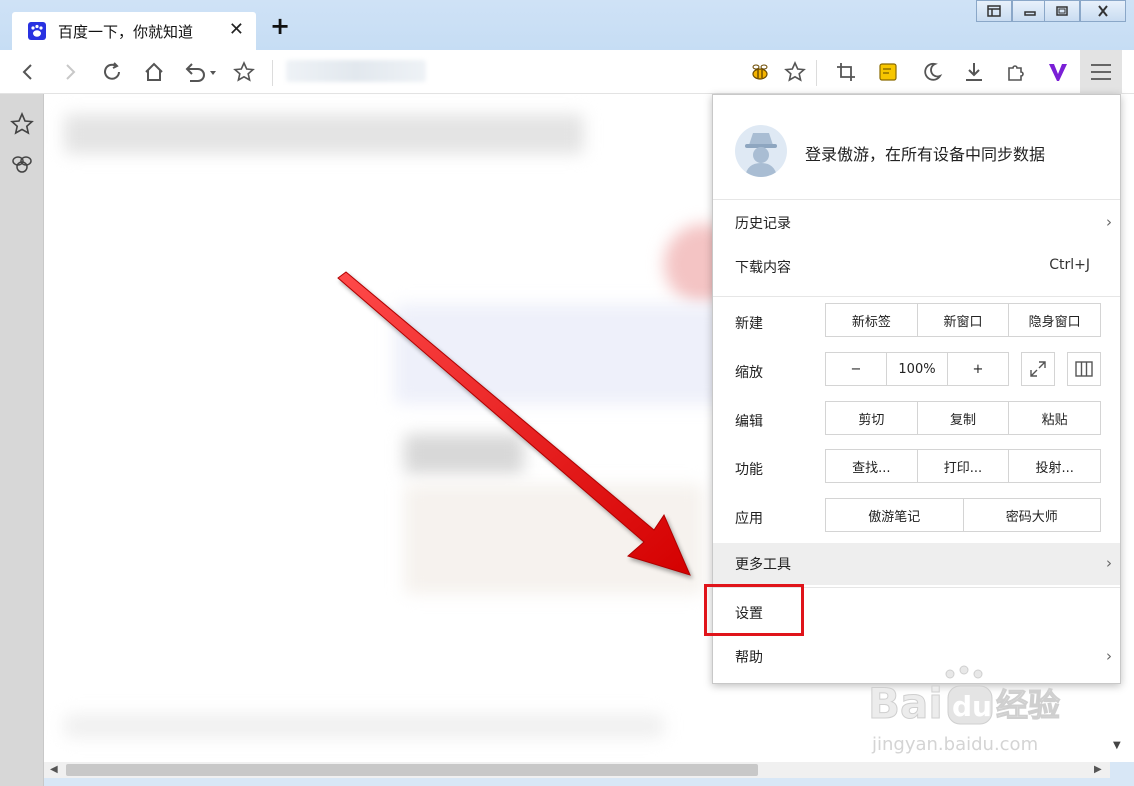 The width and height of the screenshot is (1134, 786). Describe the element at coordinates (895, 515) in the screenshot. I see `maxthon-notes-button: 傲游笔记` at that location.